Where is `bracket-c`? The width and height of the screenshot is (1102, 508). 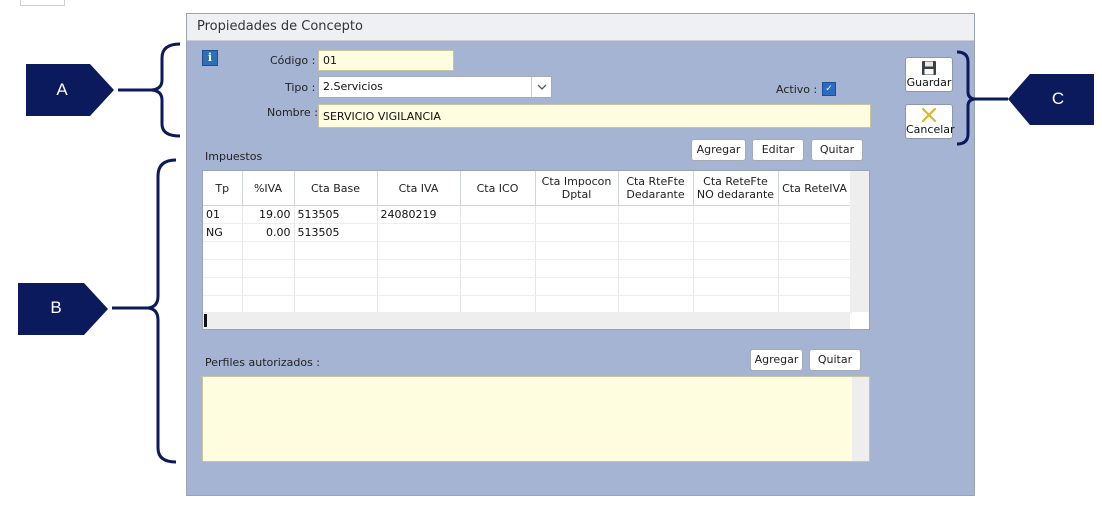 bracket-c is located at coordinates (965, 98).